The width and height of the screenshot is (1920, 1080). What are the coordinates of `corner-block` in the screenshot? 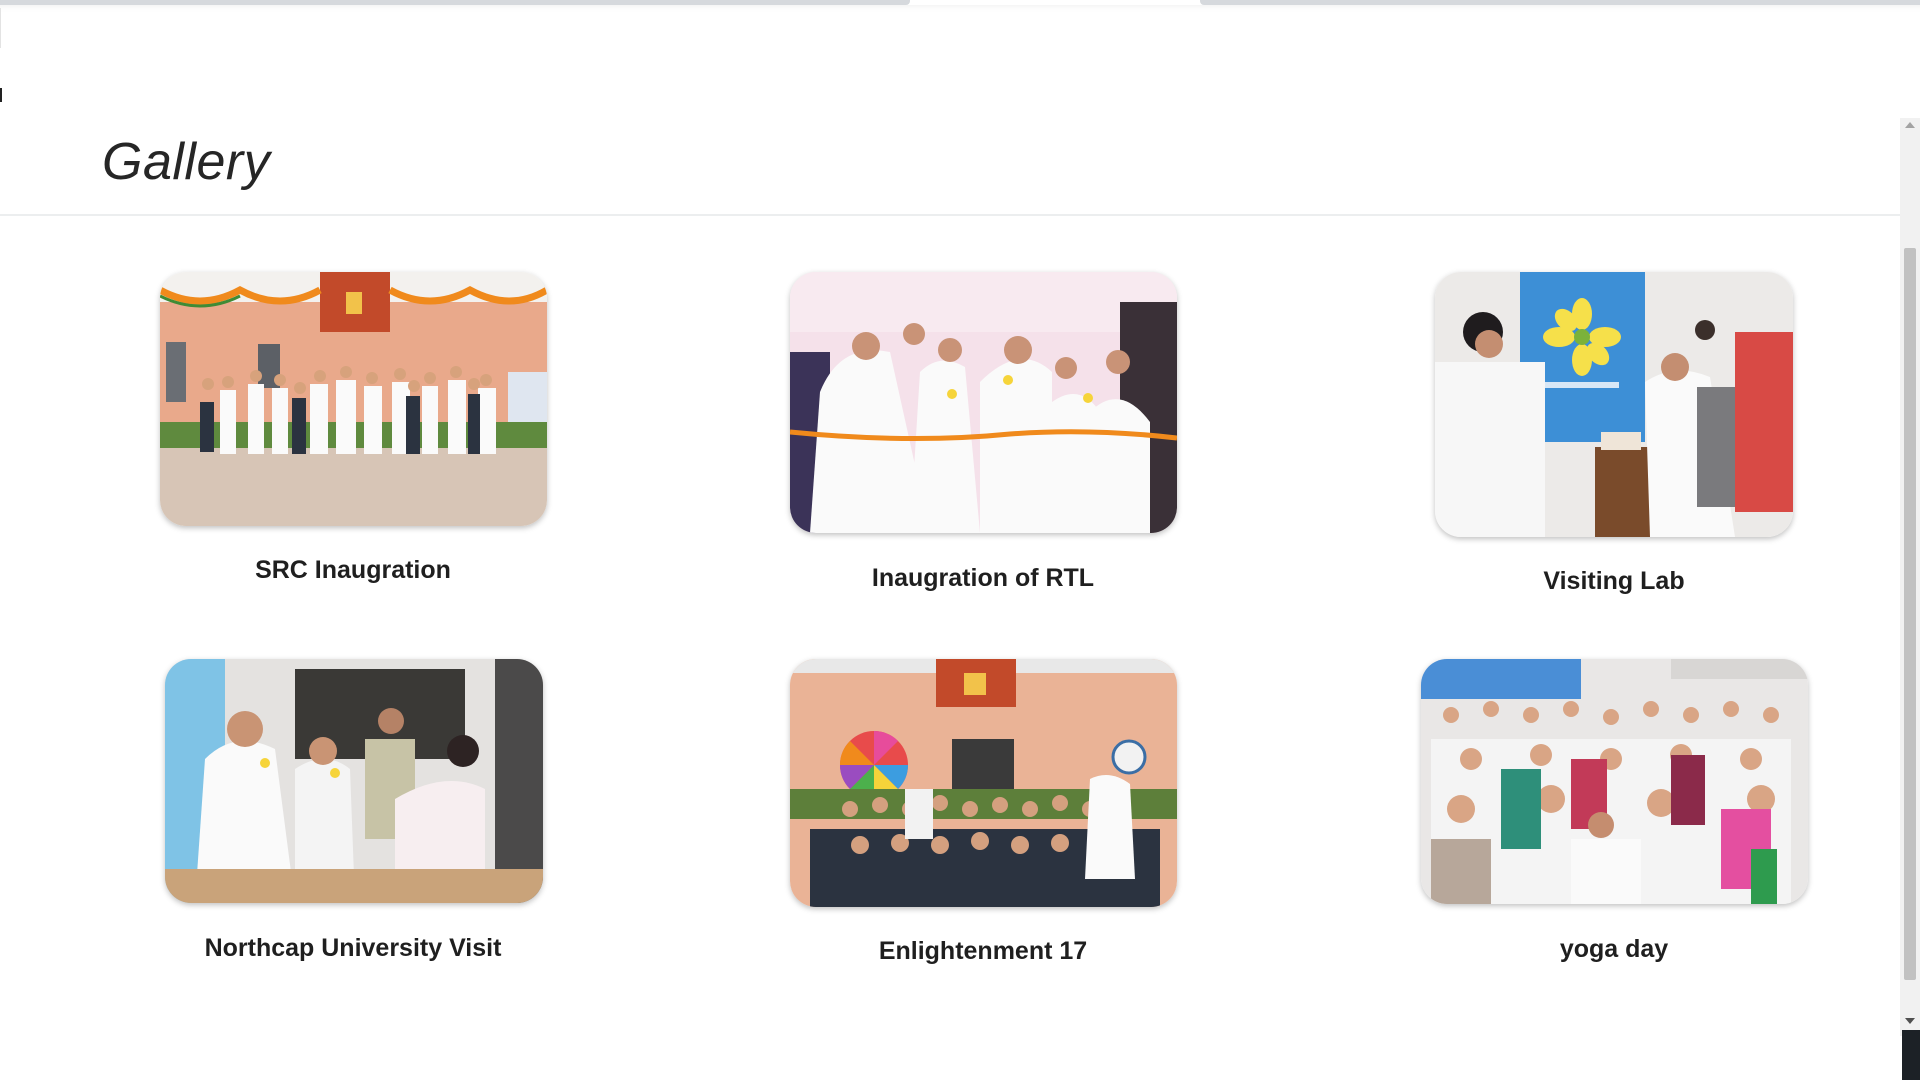 It's located at (1911, 1055).